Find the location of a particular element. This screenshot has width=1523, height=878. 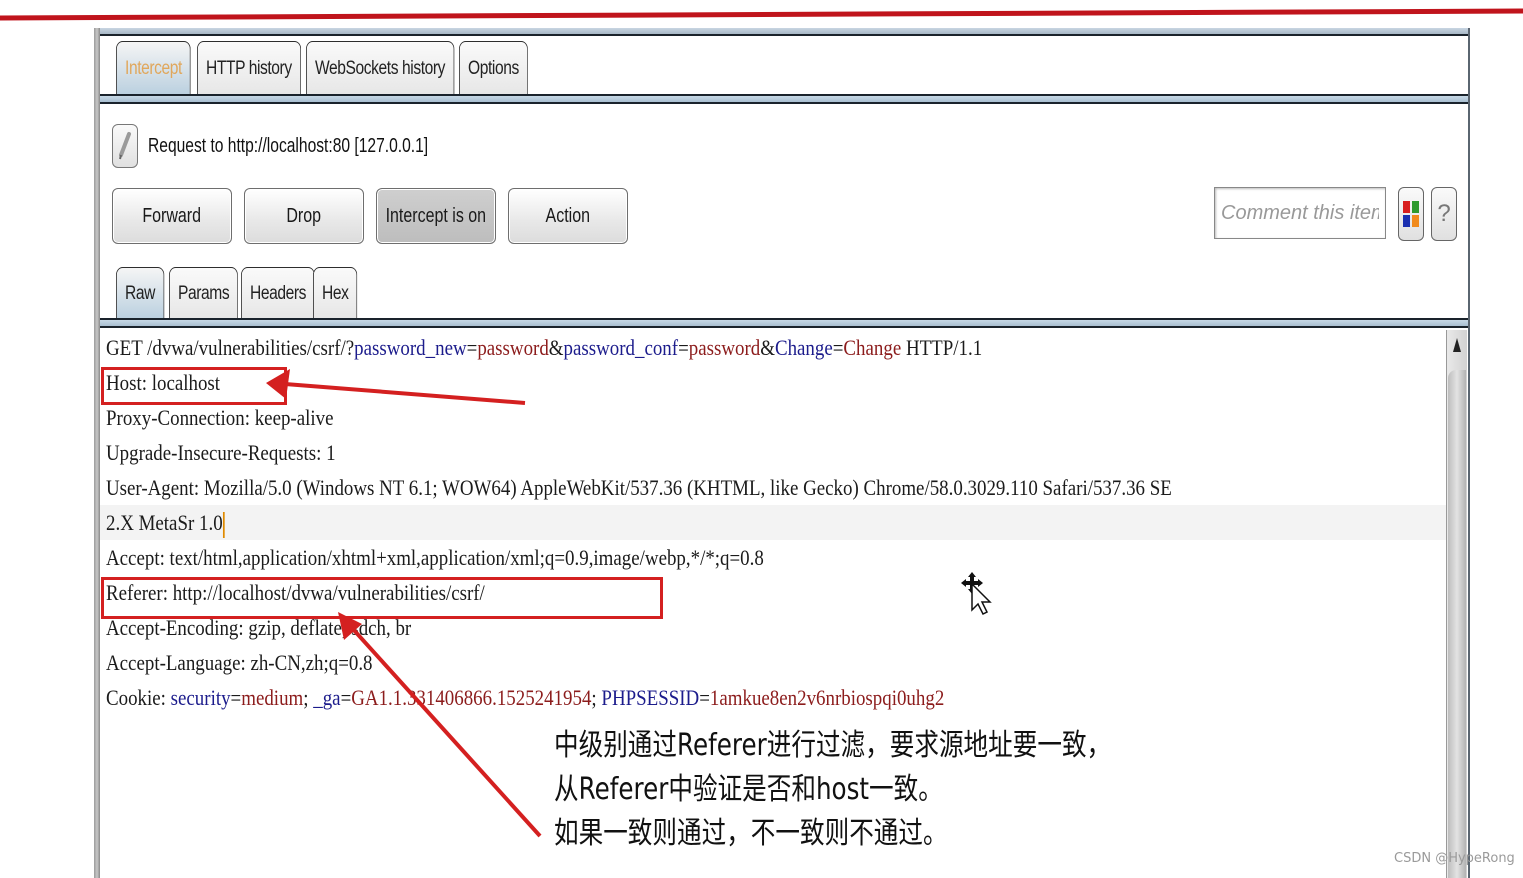

editor-scrollbar is located at coordinates (1456, 604).